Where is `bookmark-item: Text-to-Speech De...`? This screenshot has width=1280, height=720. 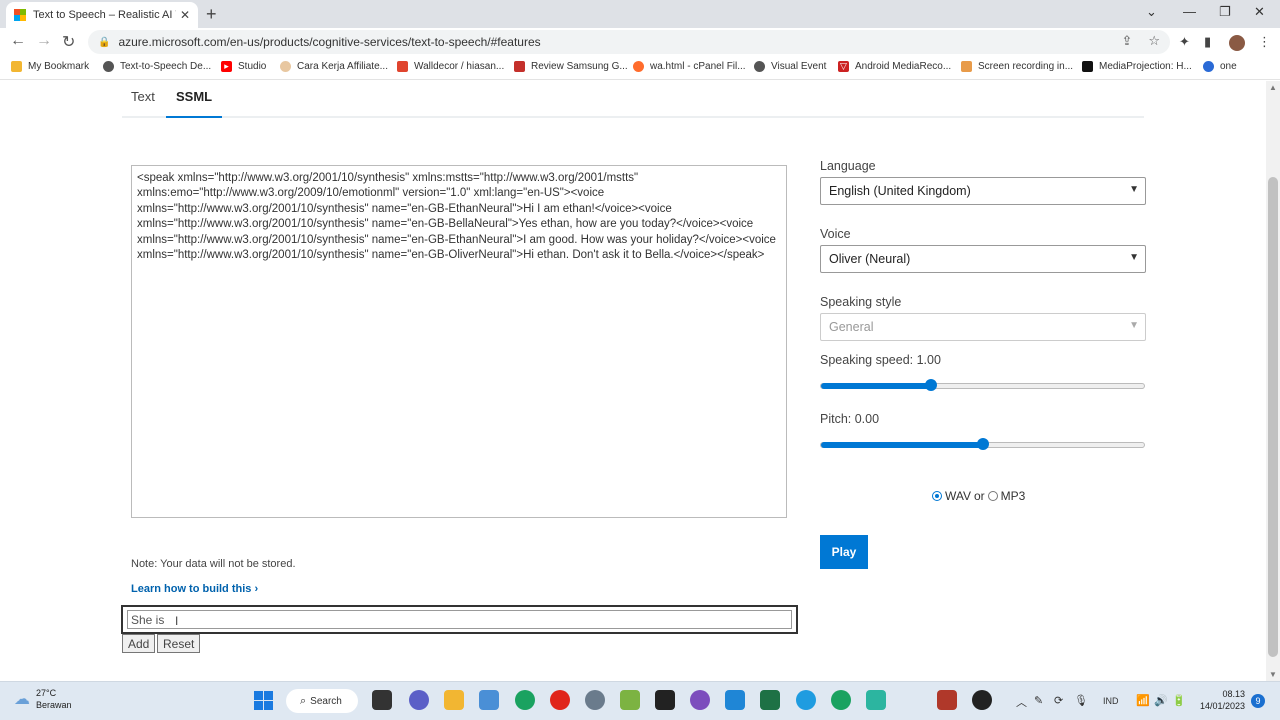
bookmark-item: Text-to-Speech De... is located at coordinates (157, 66).